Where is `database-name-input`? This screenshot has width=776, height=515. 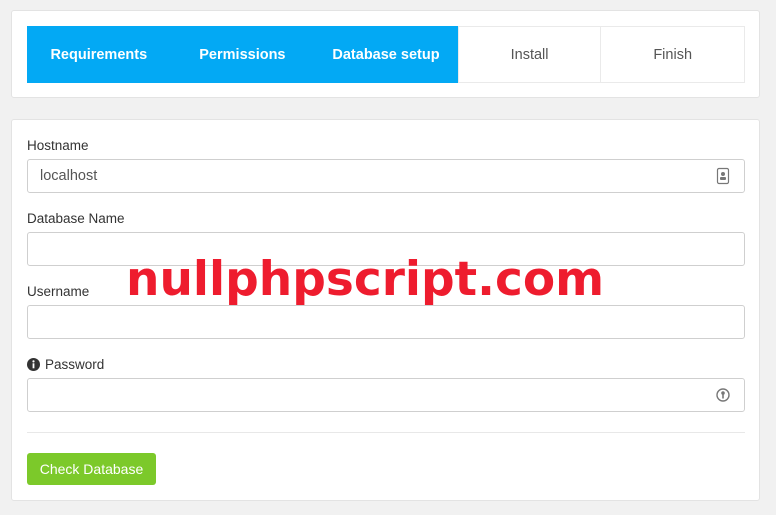
database-name-input is located at coordinates (386, 249).